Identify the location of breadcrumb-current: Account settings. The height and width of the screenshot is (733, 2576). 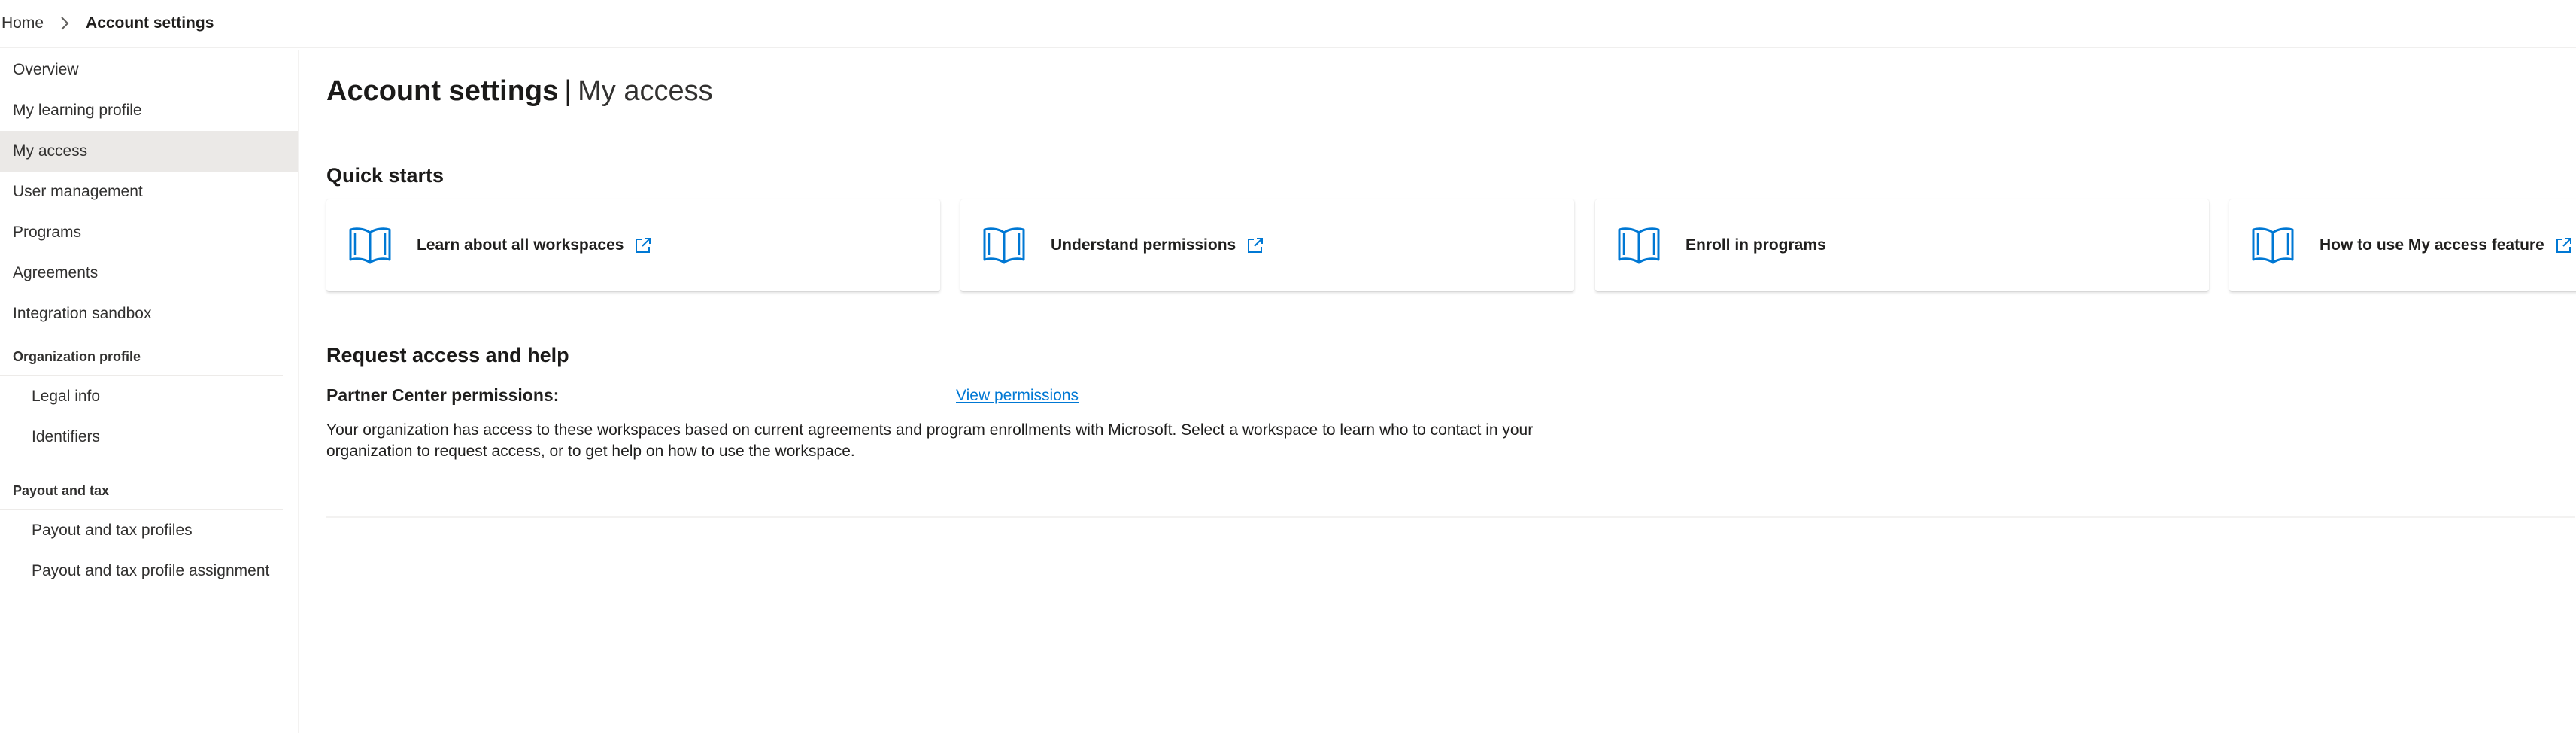
(150, 23).